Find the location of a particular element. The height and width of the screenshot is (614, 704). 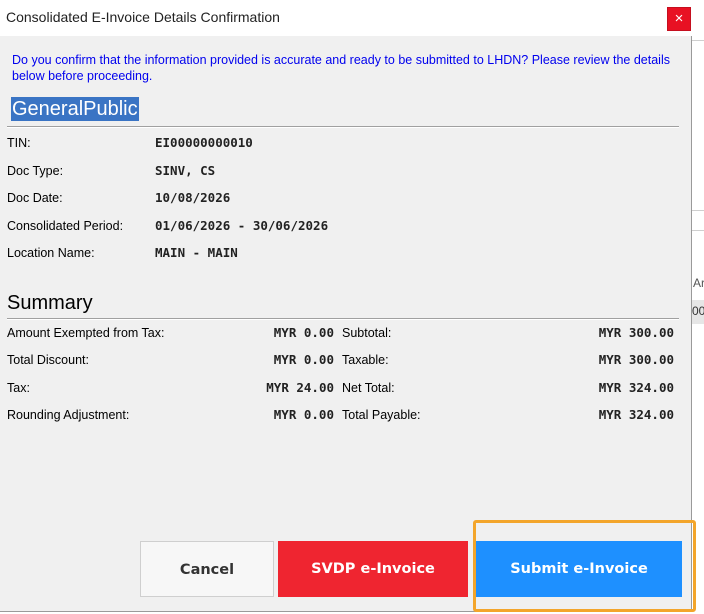

background-cell: 00 is located at coordinates (698, 312).